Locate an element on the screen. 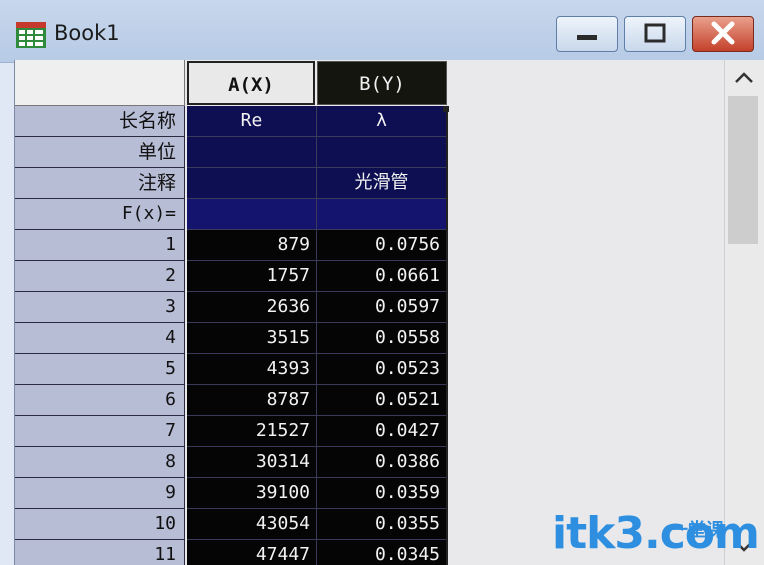 The image size is (764, 565). watermark-sub: 一堂课 is located at coordinates (697, 530).